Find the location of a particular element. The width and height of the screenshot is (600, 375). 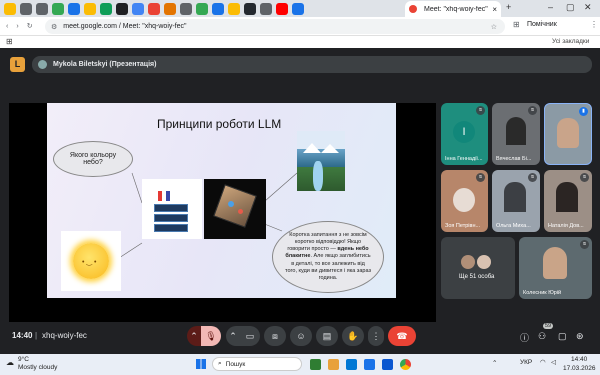

meeting-info-icon: ⓘ is located at coordinates (524, 337).